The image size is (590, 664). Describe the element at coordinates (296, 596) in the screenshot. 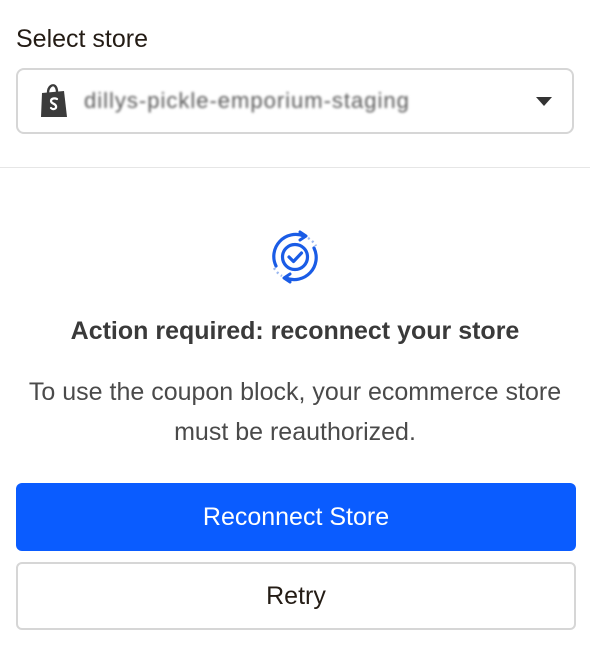

I see `retry-button: Retry` at that location.